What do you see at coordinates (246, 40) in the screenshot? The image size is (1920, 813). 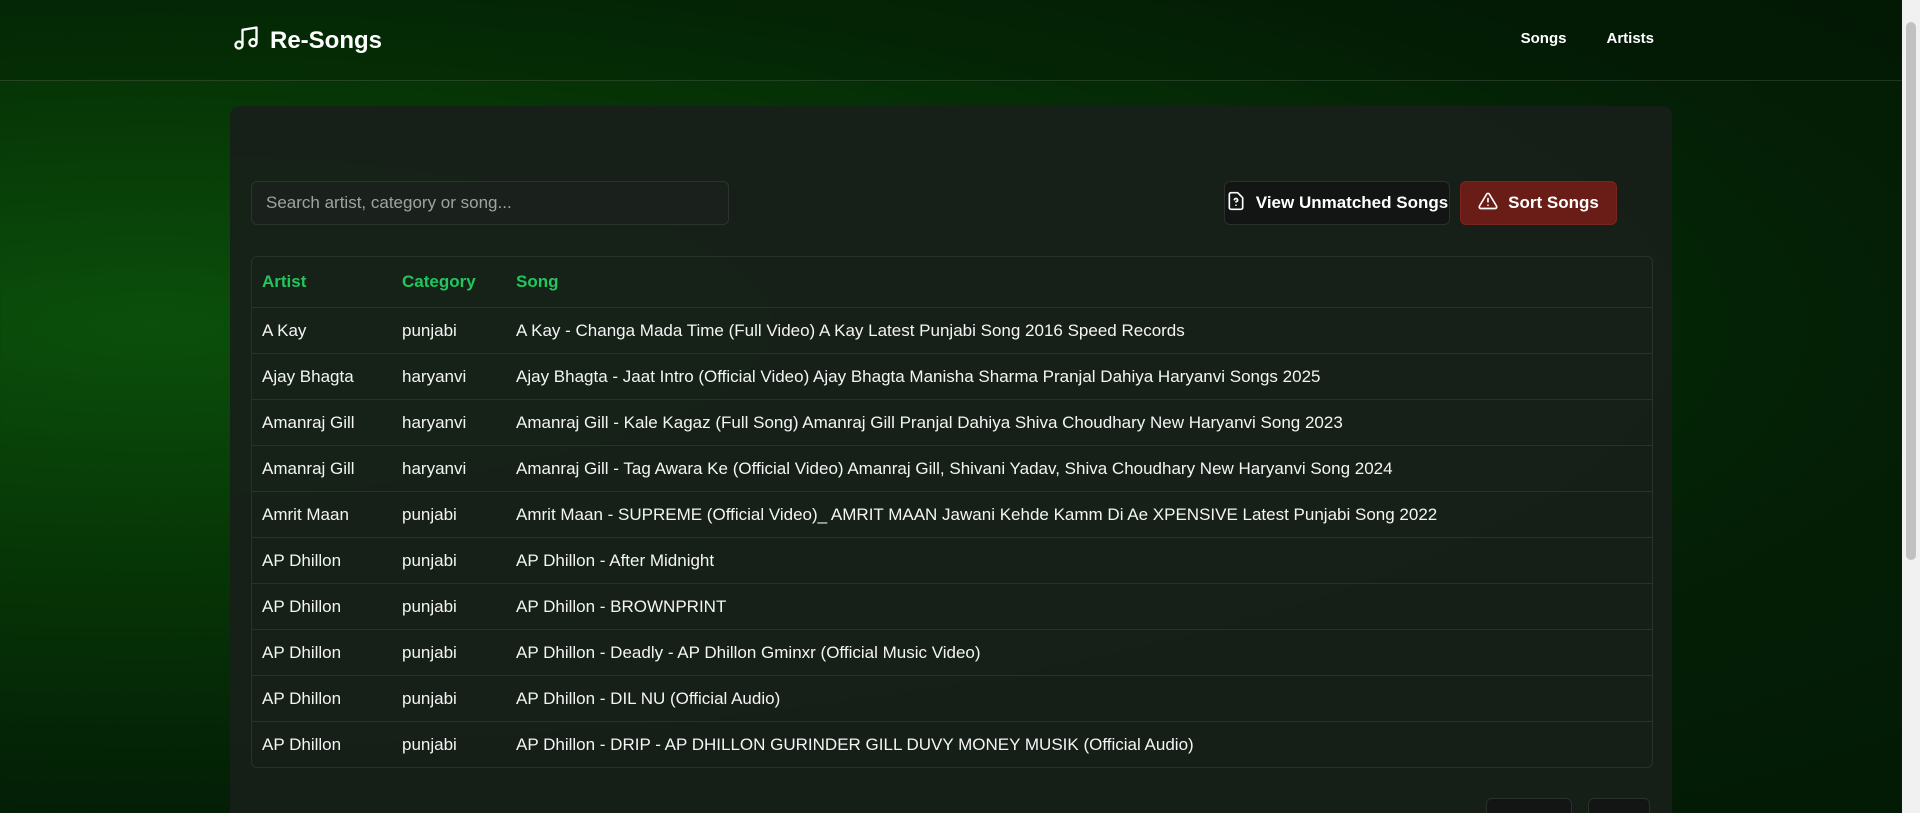 I see `music-note-icon` at bounding box center [246, 40].